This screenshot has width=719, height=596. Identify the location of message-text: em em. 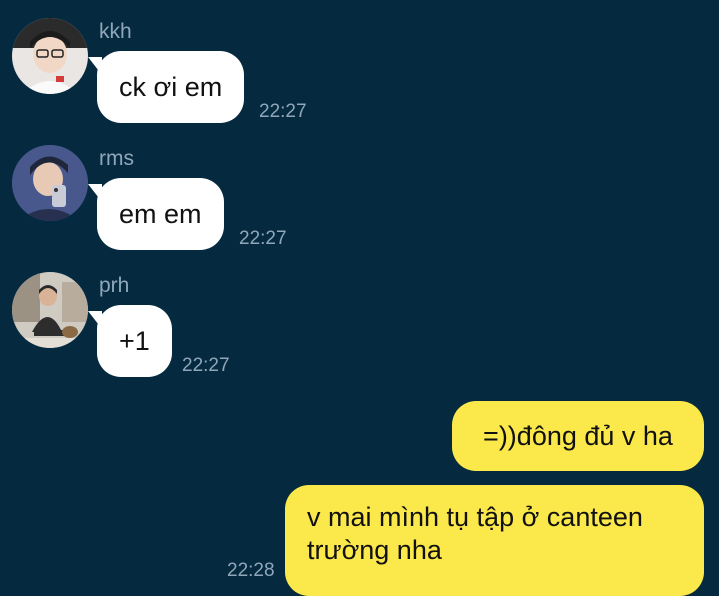
(160, 214).